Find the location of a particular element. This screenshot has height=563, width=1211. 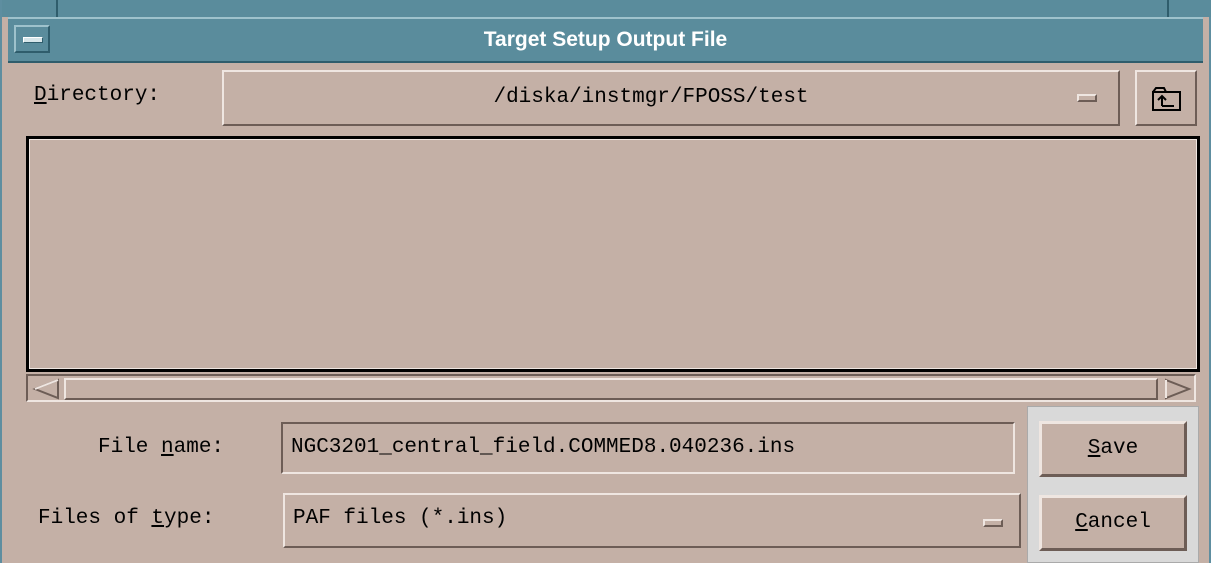

filetype-dropdown: PAF files (*.ins) is located at coordinates (652, 520).